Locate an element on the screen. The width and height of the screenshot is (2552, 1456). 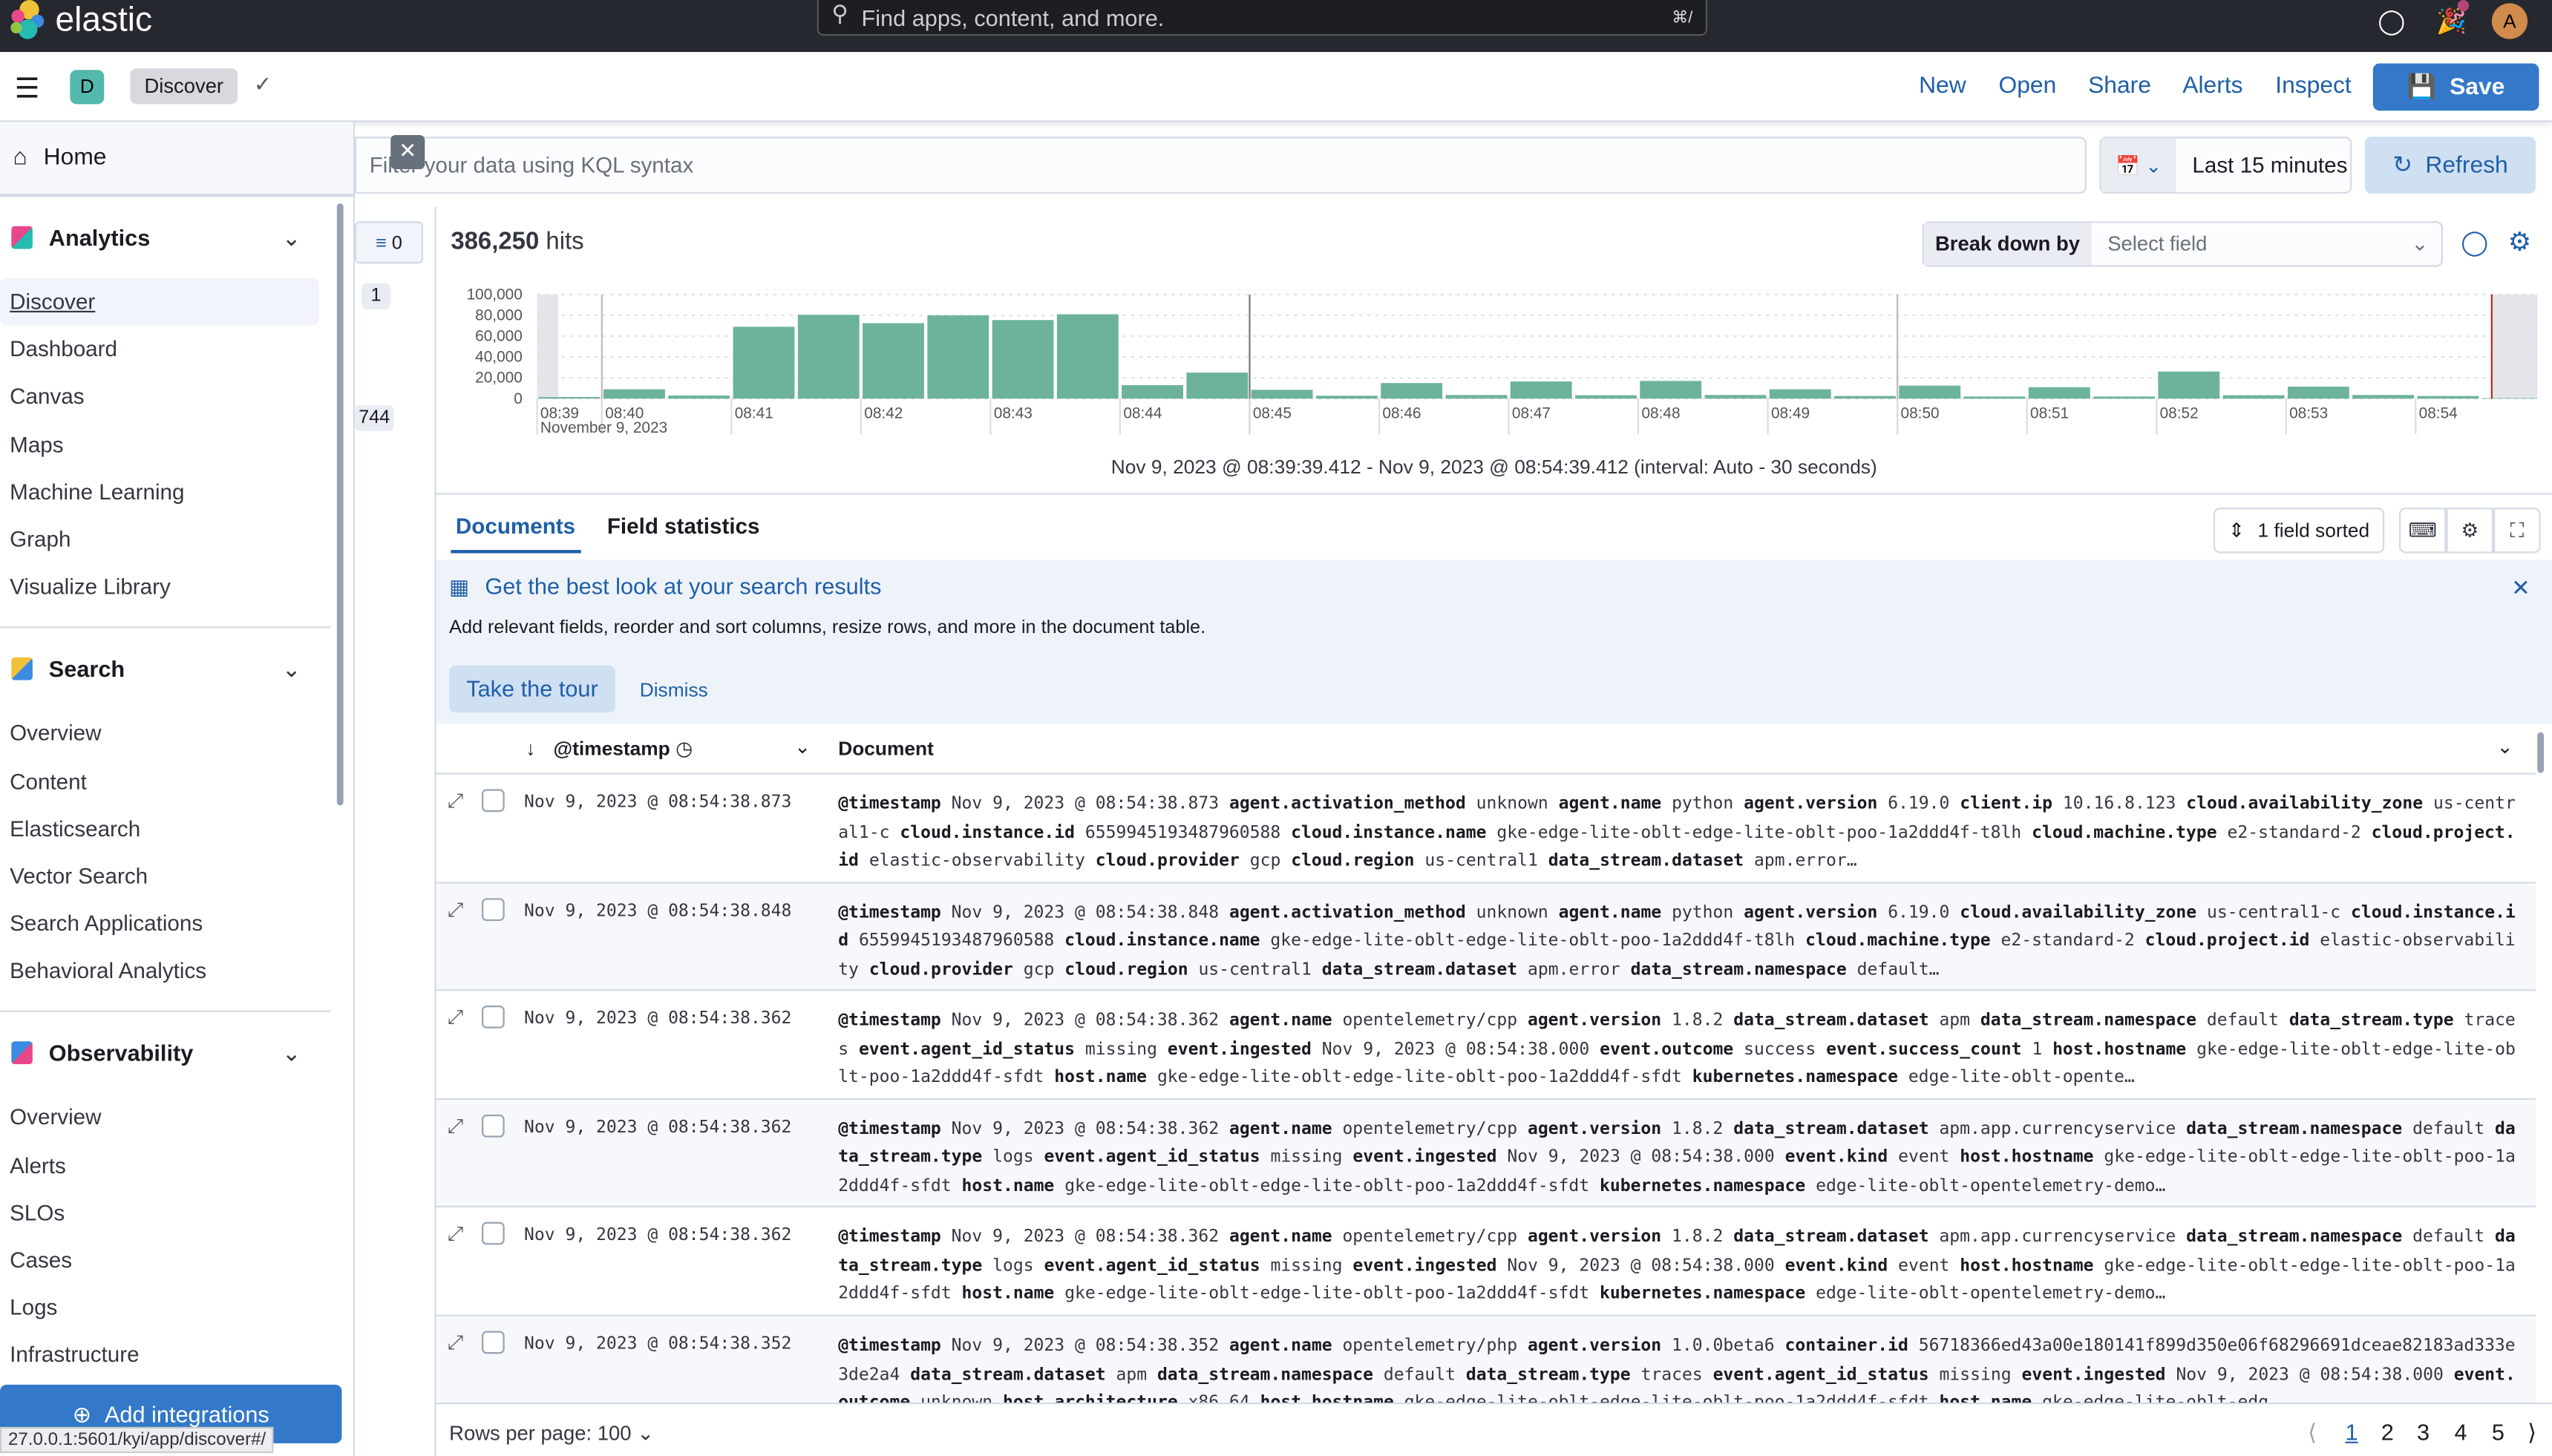
breadcrumb-discover: Discover is located at coordinates (184, 87).